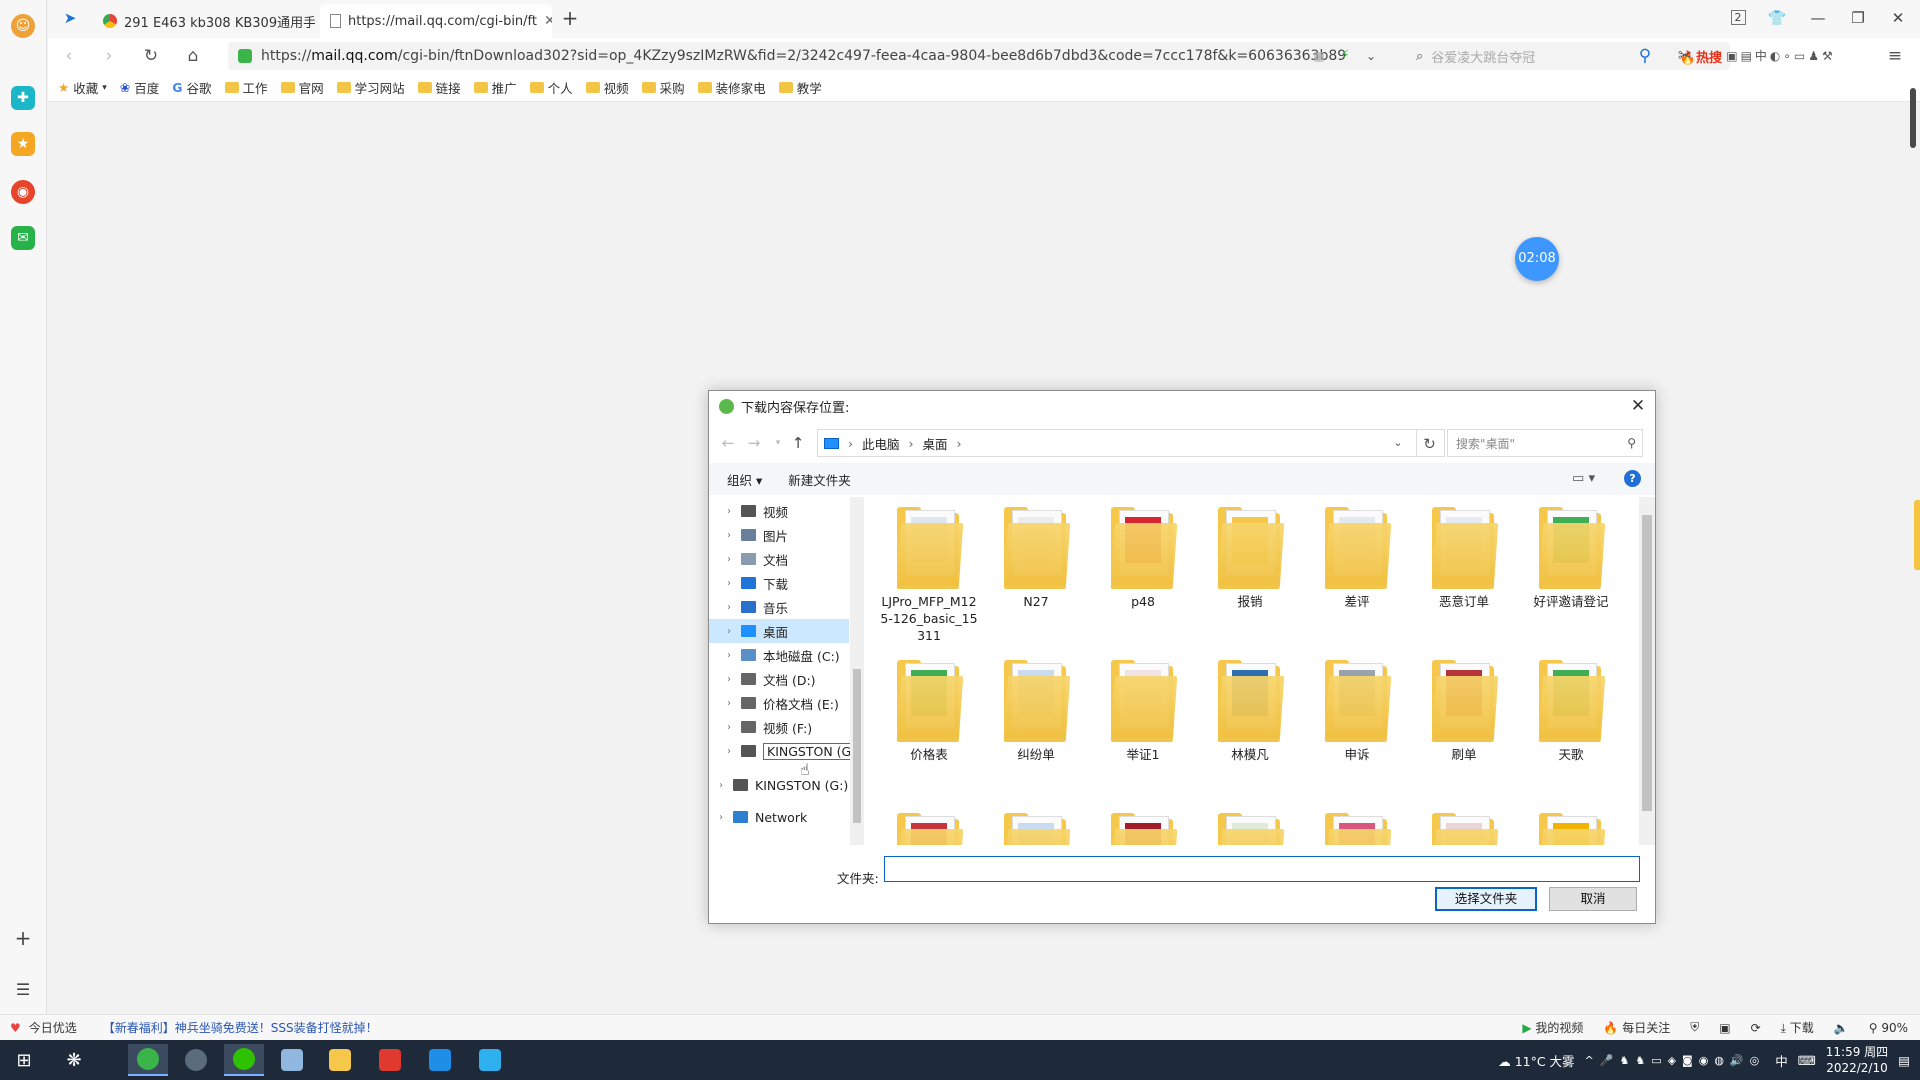 The height and width of the screenshot is (1080, 1920). What do you see at coordinates (490, 1060) in the screenshot?
I see `taskbar-app-chat` at bounding box center [490, 1060].